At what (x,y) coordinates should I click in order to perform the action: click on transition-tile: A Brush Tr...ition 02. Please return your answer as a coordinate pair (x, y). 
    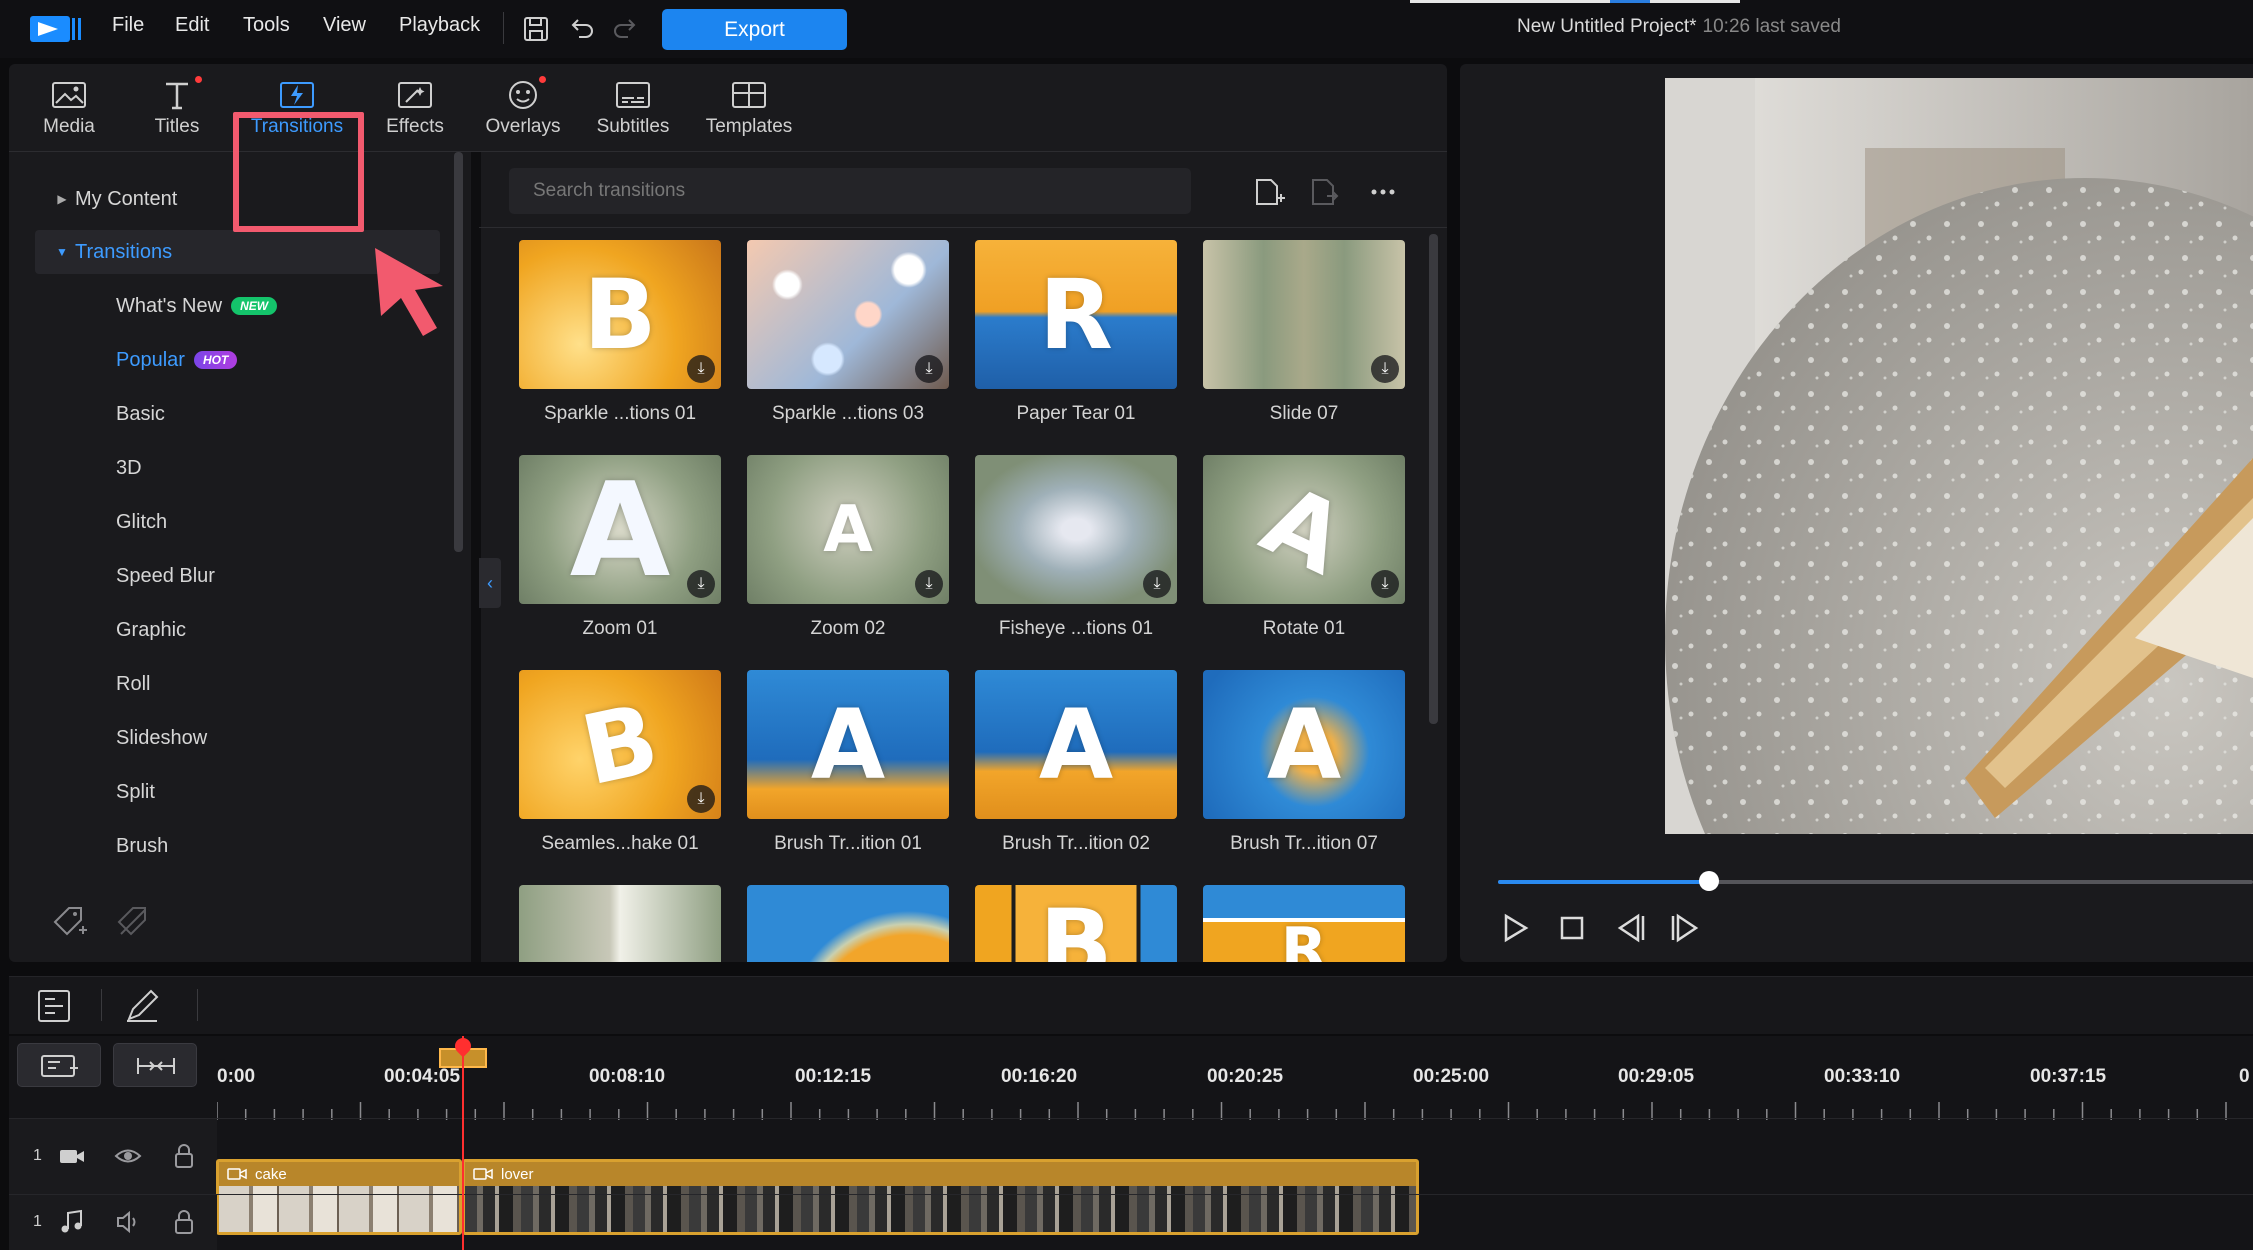
    Looking at the image, I should click on (1076, 762).